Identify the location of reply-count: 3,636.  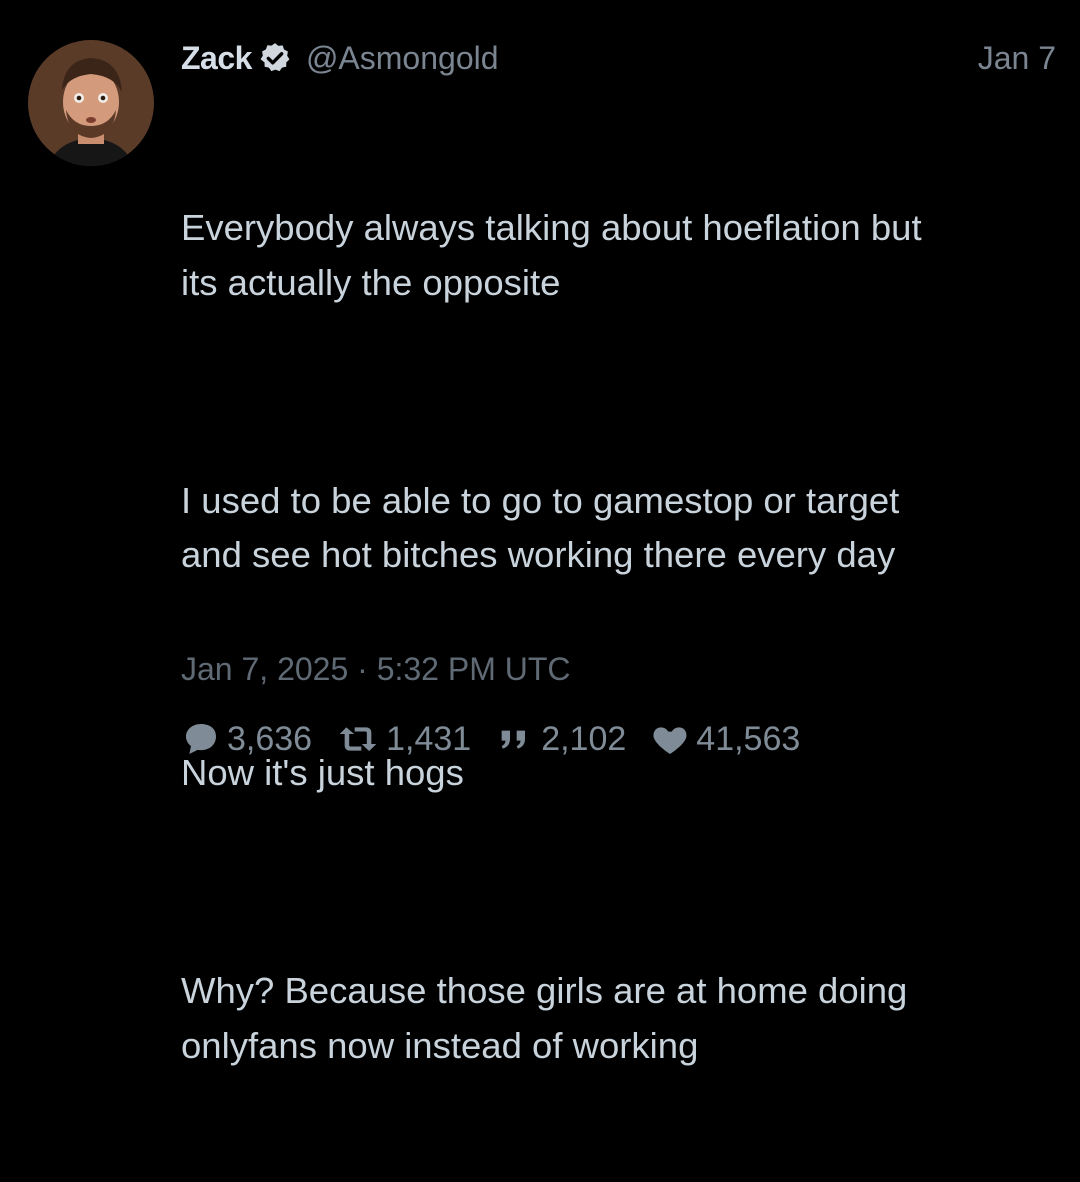
(270, 738).